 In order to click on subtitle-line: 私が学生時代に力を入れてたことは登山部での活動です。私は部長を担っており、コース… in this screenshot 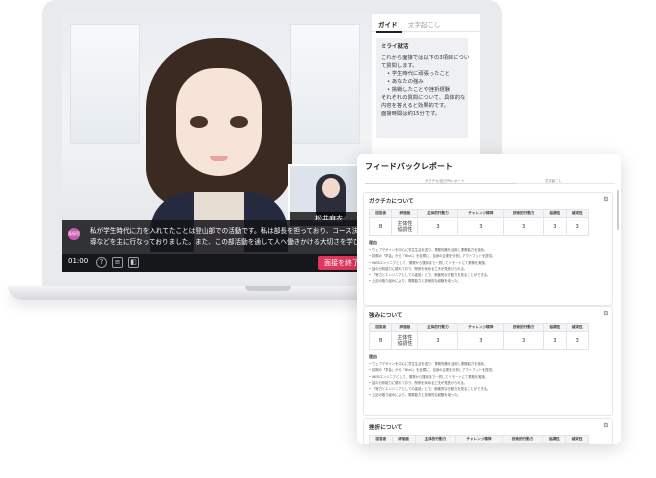, I will do `click(231, 231)`.